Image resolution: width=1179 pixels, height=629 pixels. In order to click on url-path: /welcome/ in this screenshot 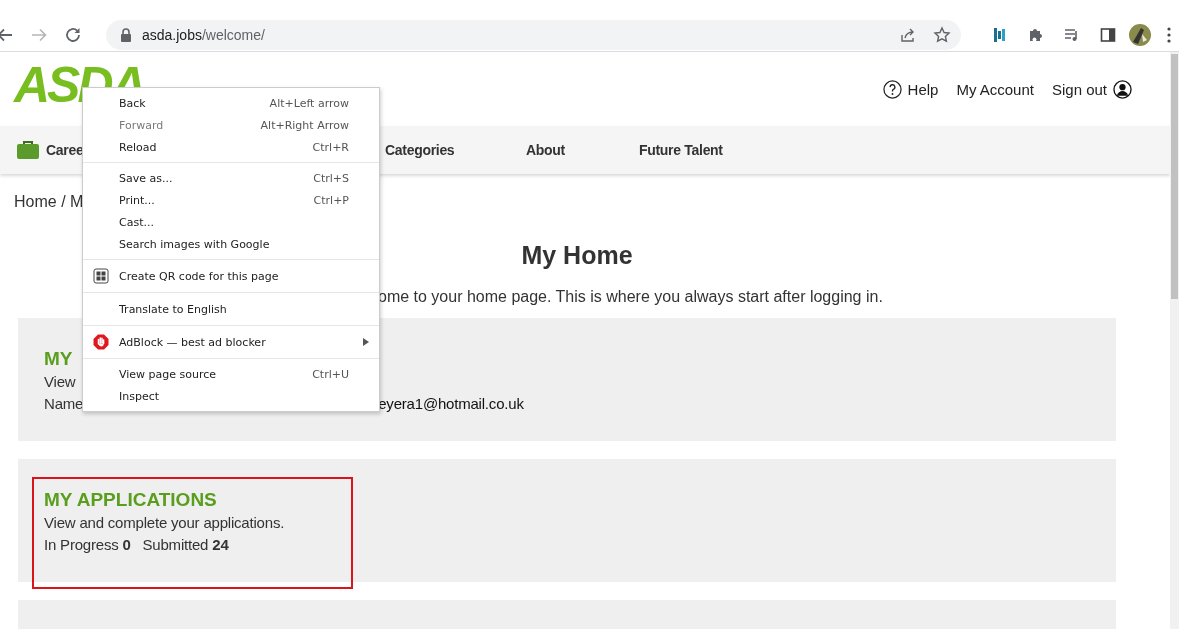, I will do `click(233, 34)`.